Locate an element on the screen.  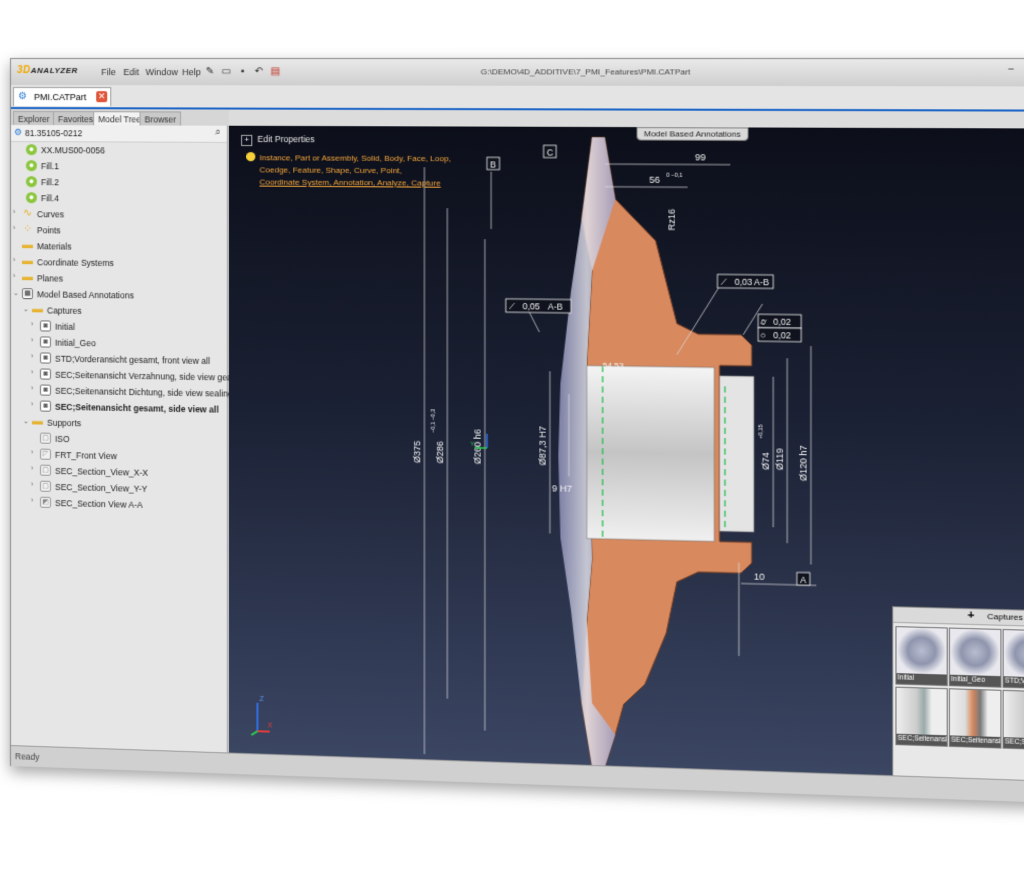
tree-item-label: Initial_Geo is located at coordinates (75, 343).